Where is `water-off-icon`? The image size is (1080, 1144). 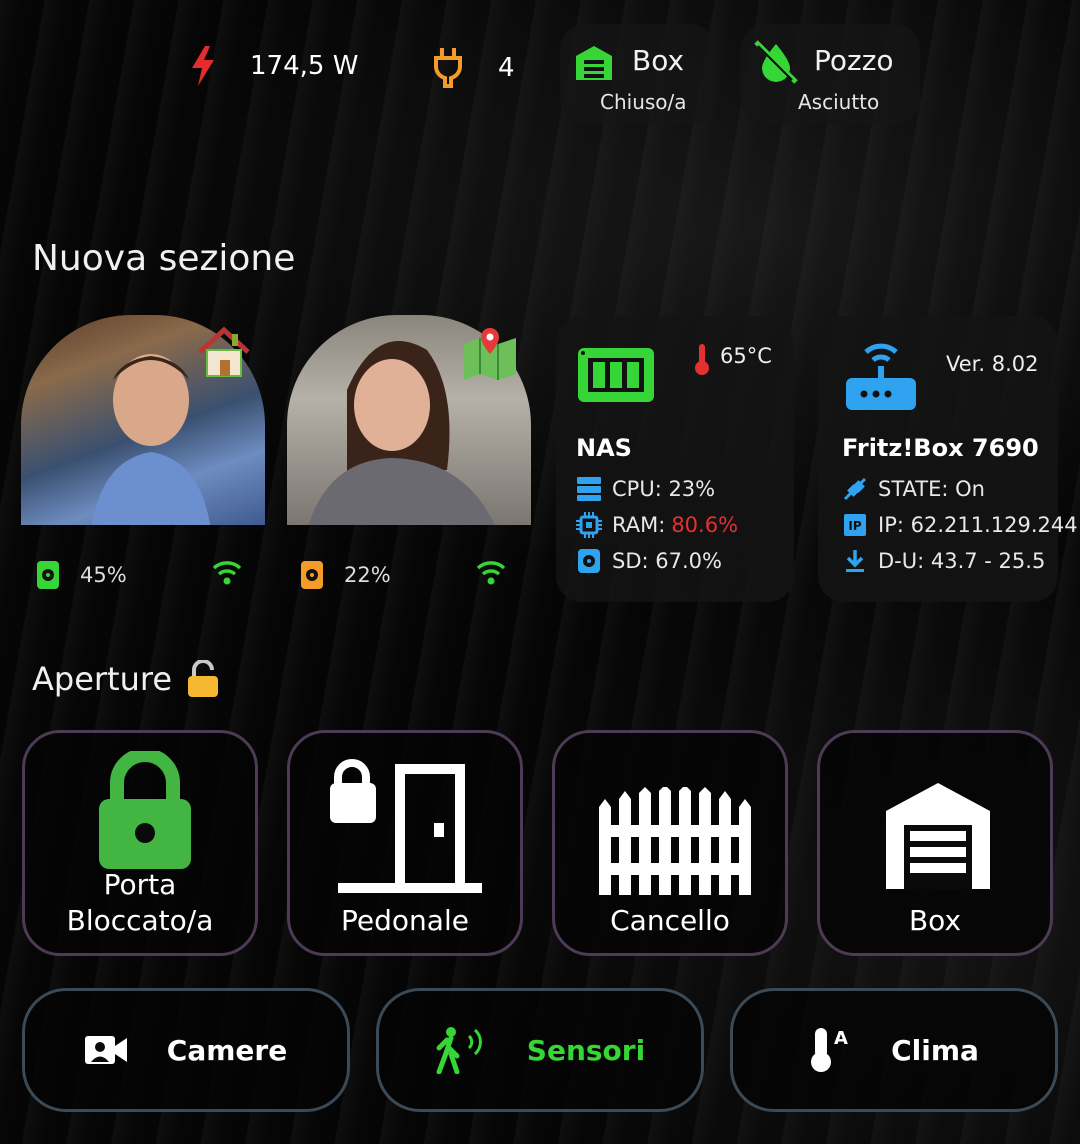 water-off-icon is located at coordinates (776, 62).